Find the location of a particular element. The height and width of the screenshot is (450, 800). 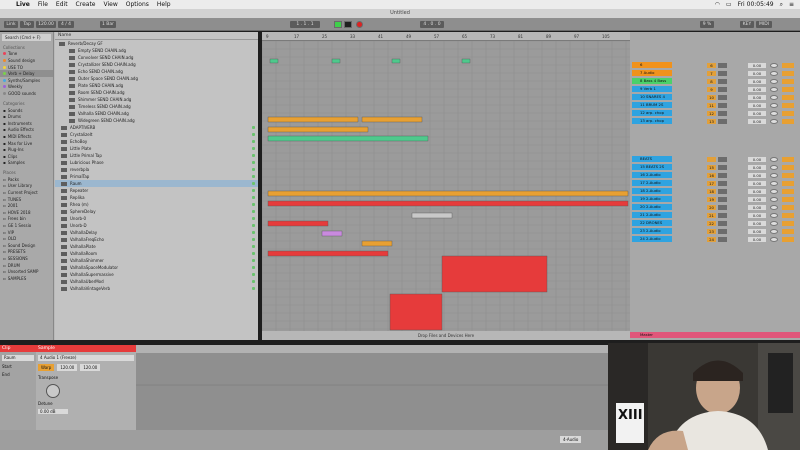

track-selector: 4-Audio is located at coordinates (571, 439).